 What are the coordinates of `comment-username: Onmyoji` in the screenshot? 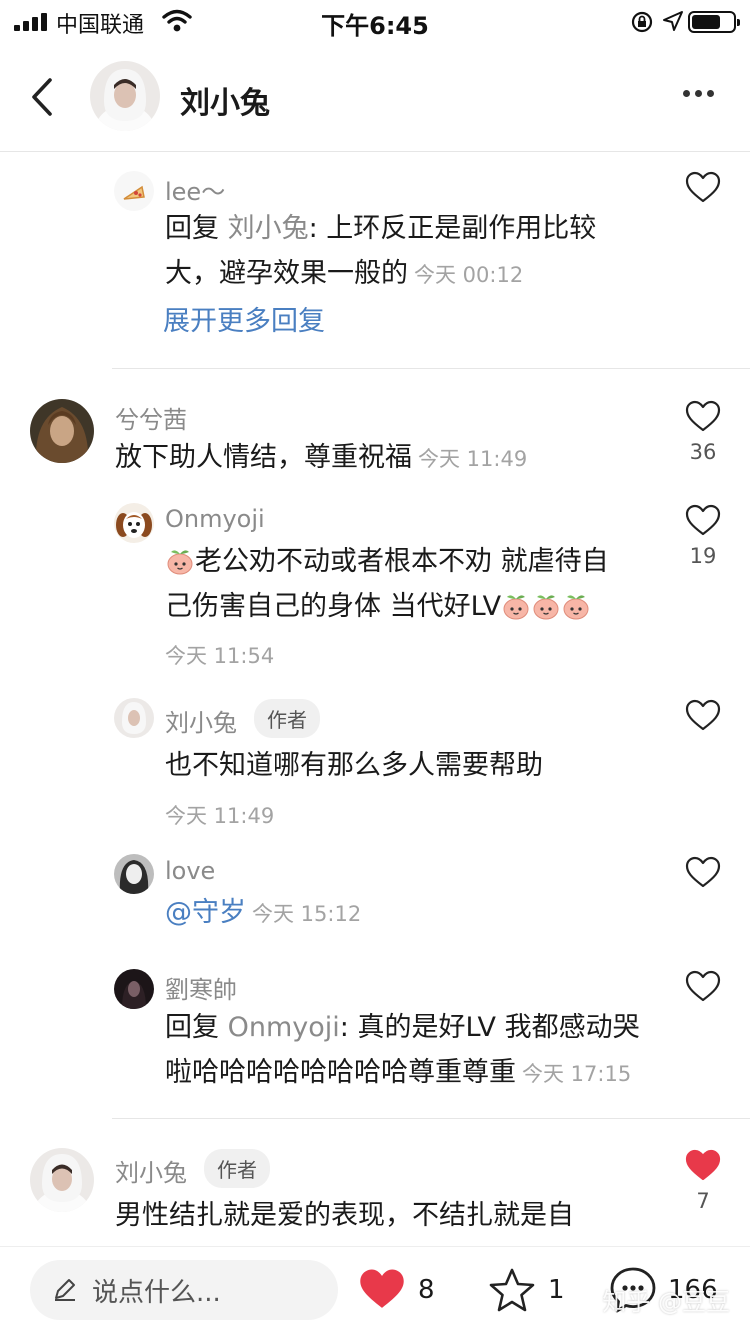 It's located at (215, 519).